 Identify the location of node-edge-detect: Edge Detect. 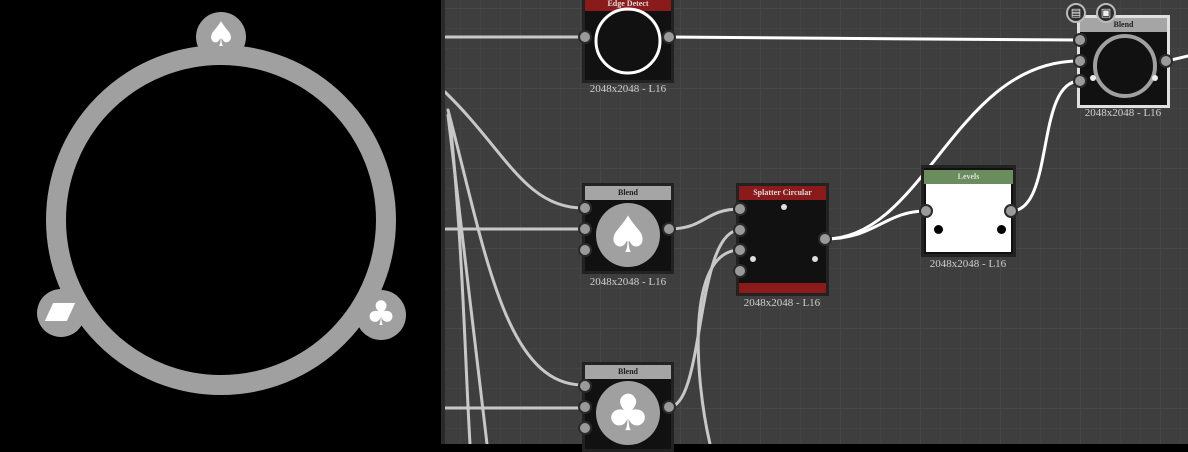
(628, 41).